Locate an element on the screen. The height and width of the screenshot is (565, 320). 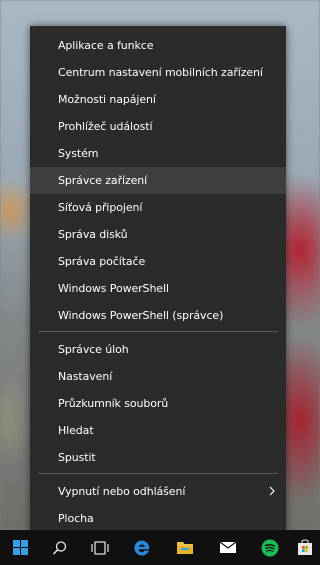
start-button is located at coordinates (20, 547).